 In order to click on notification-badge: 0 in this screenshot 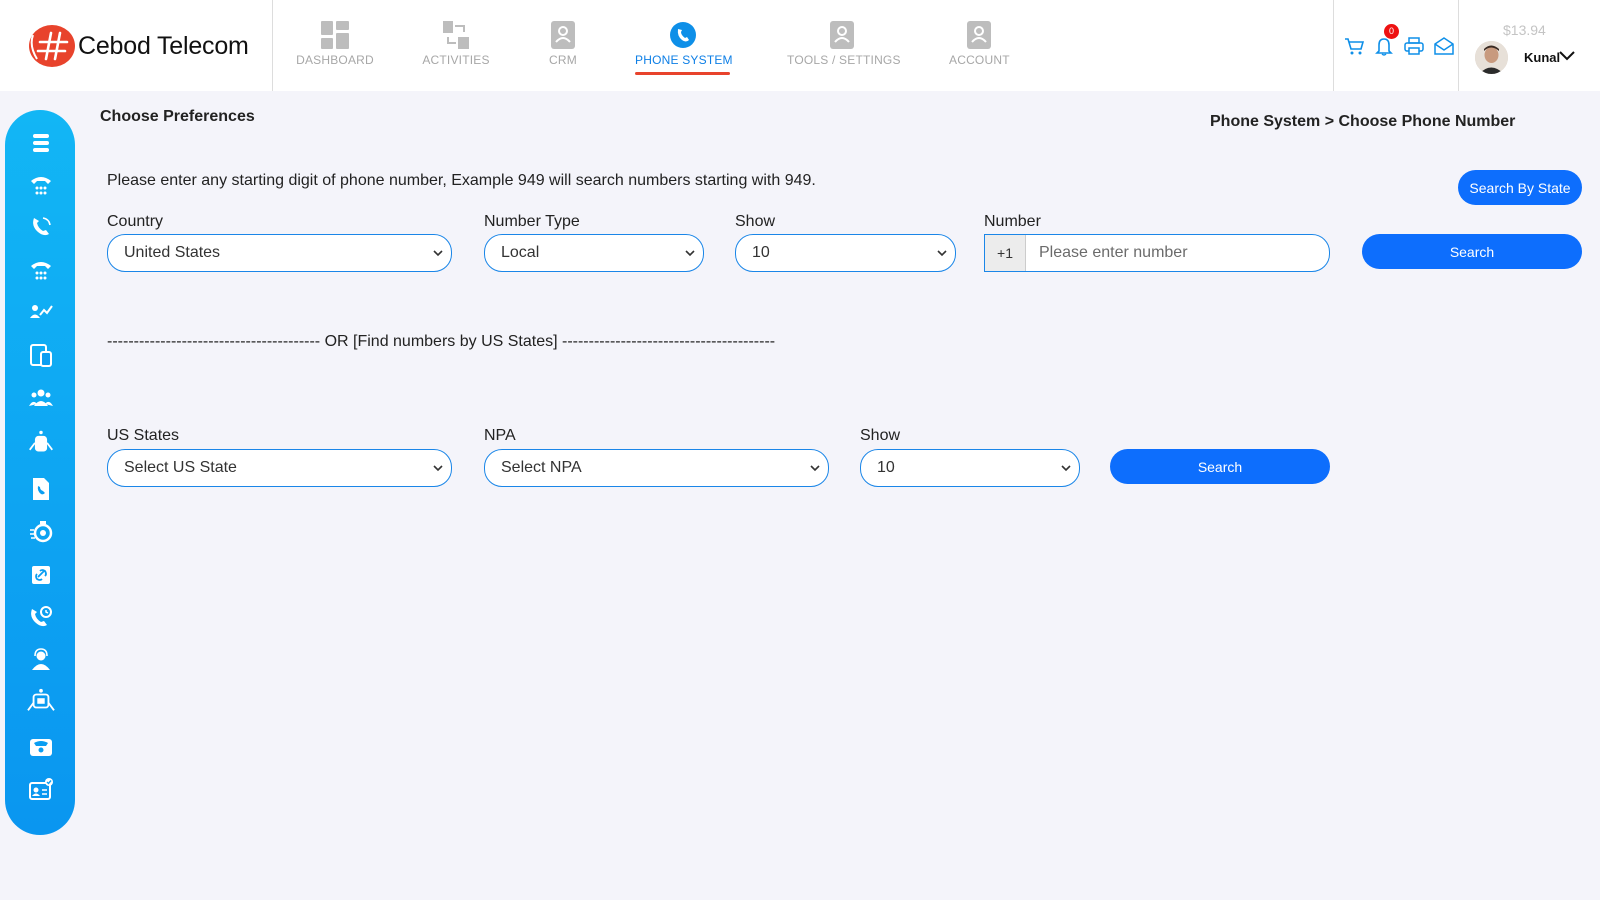, I will do `click(1391, 31)`.